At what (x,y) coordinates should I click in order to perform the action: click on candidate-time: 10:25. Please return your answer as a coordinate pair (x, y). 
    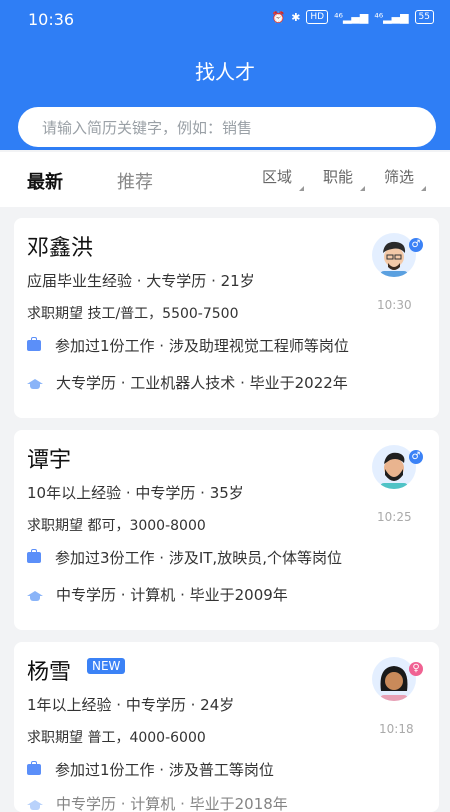
    Looking at the image, I should click on (394, 517).